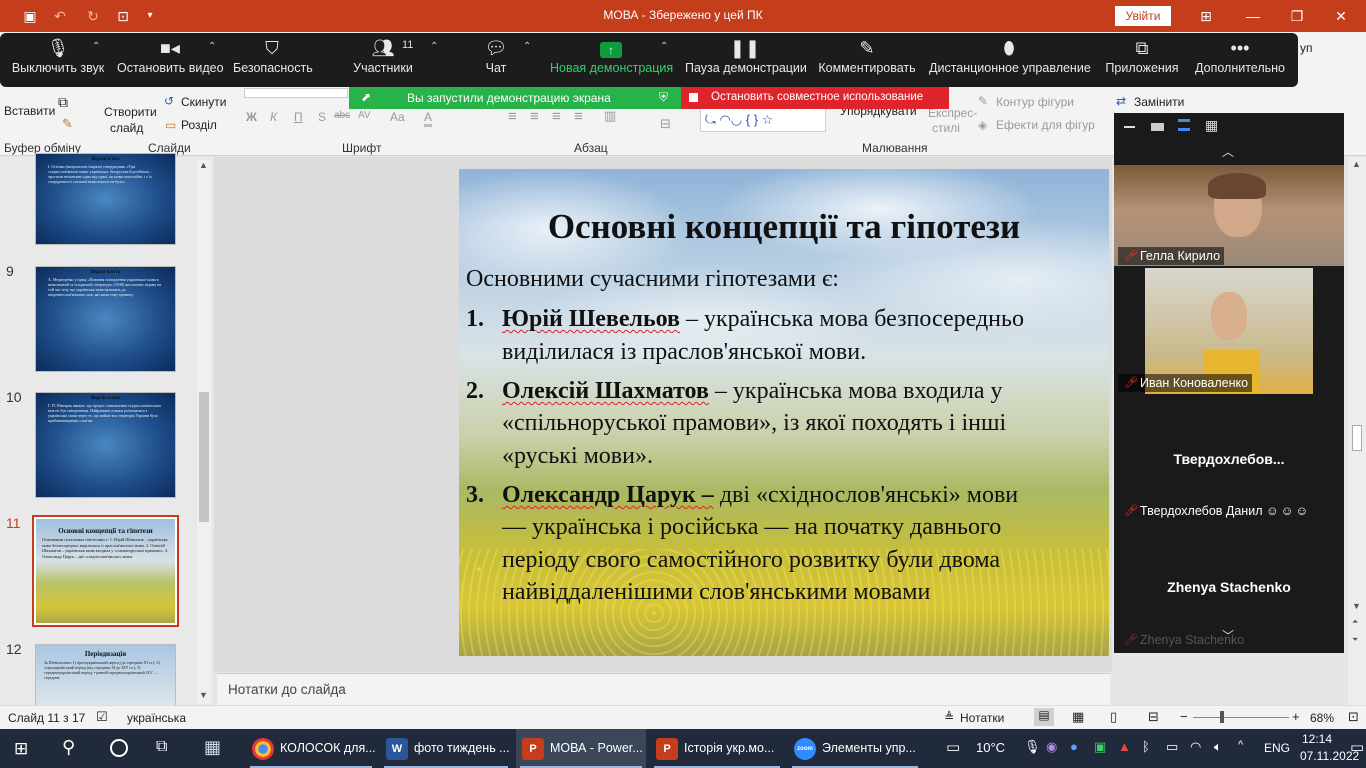 The height and width of the screenshot is (768, 1366). What do you see at coordinates (953, 747) in the screenshot?
I see `weather-icon: ▭` at bounding box center [953, 747].